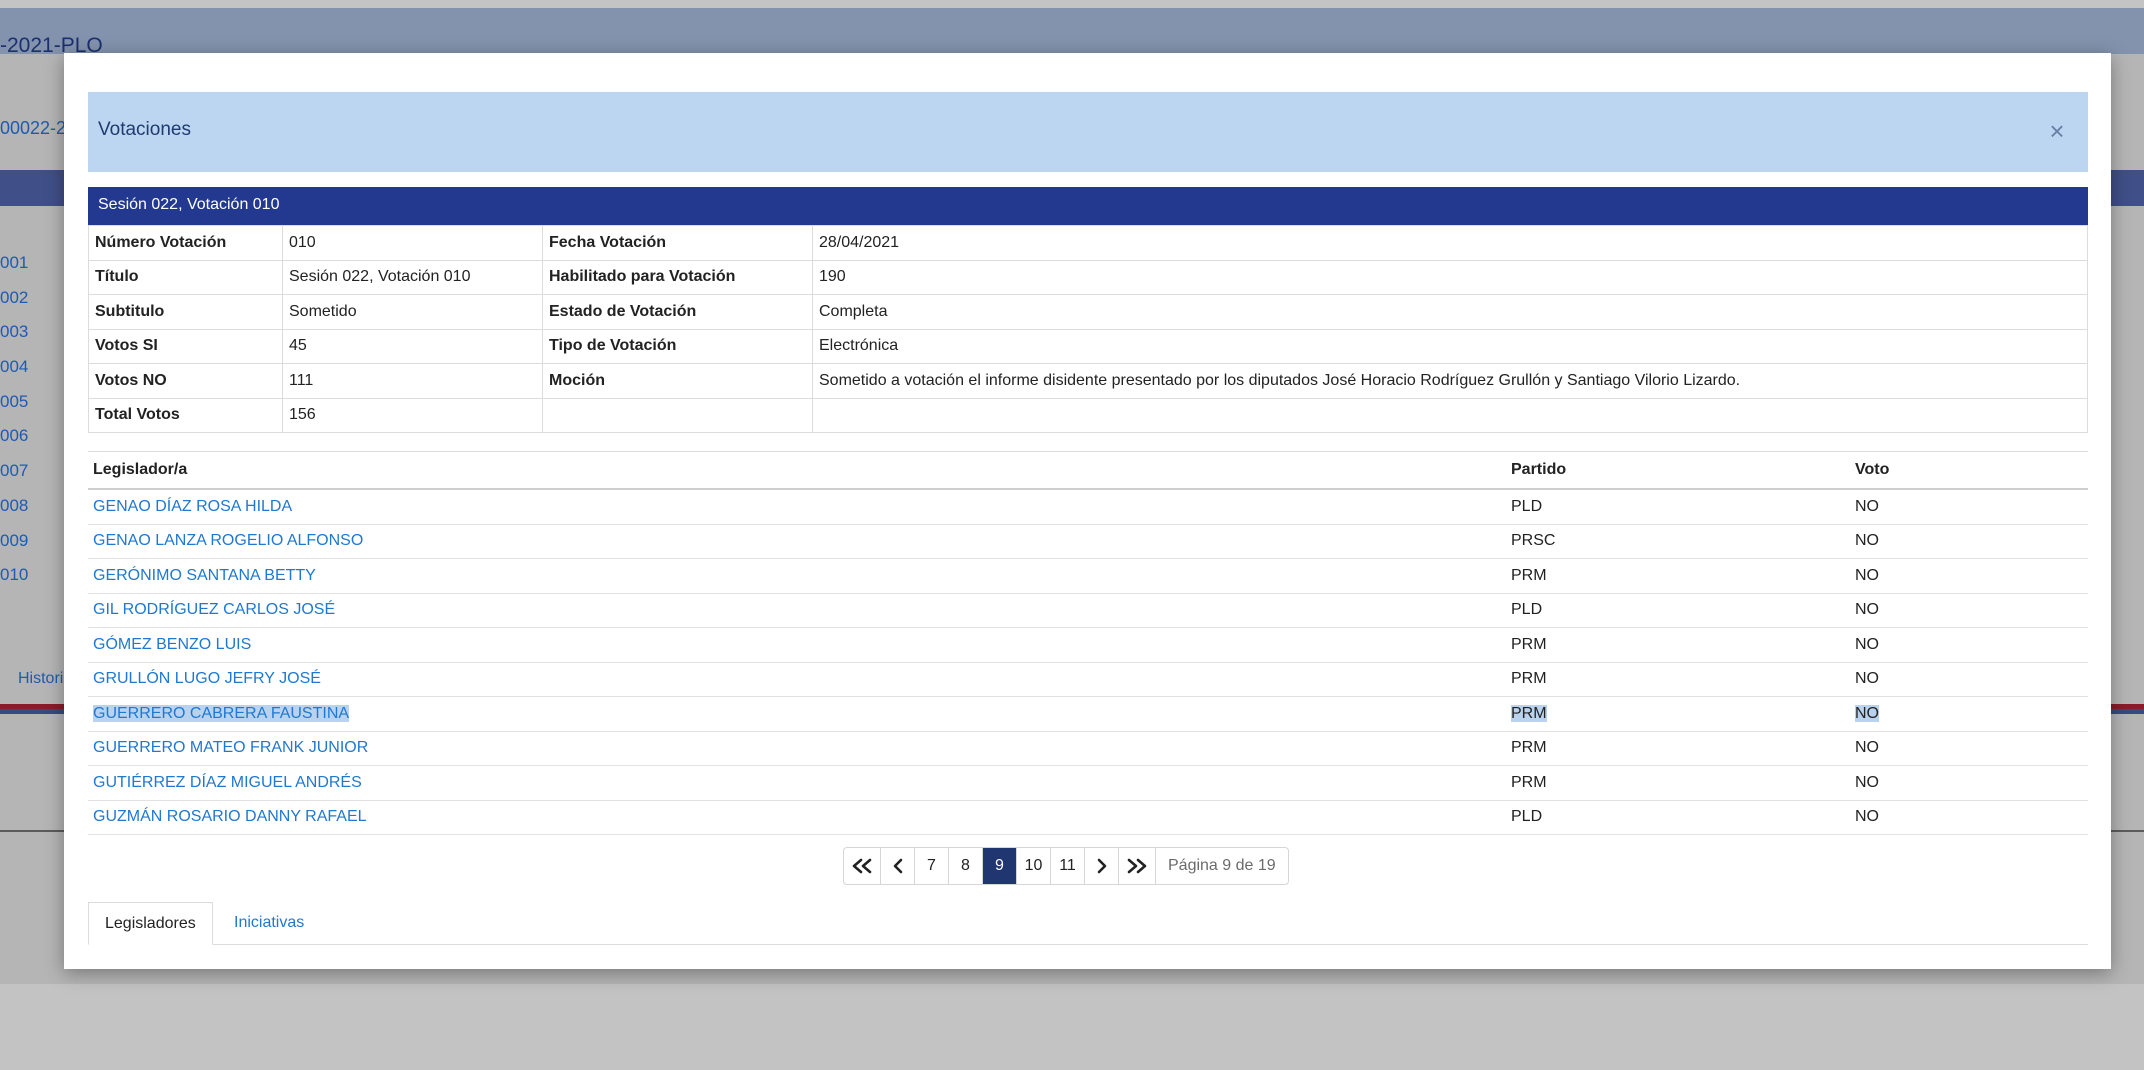 This screenshot has height=1070, width=2144. Describe the element at coordinates (144, 129) in the screenshot. I see `modal-title: Votaciones` at that location.